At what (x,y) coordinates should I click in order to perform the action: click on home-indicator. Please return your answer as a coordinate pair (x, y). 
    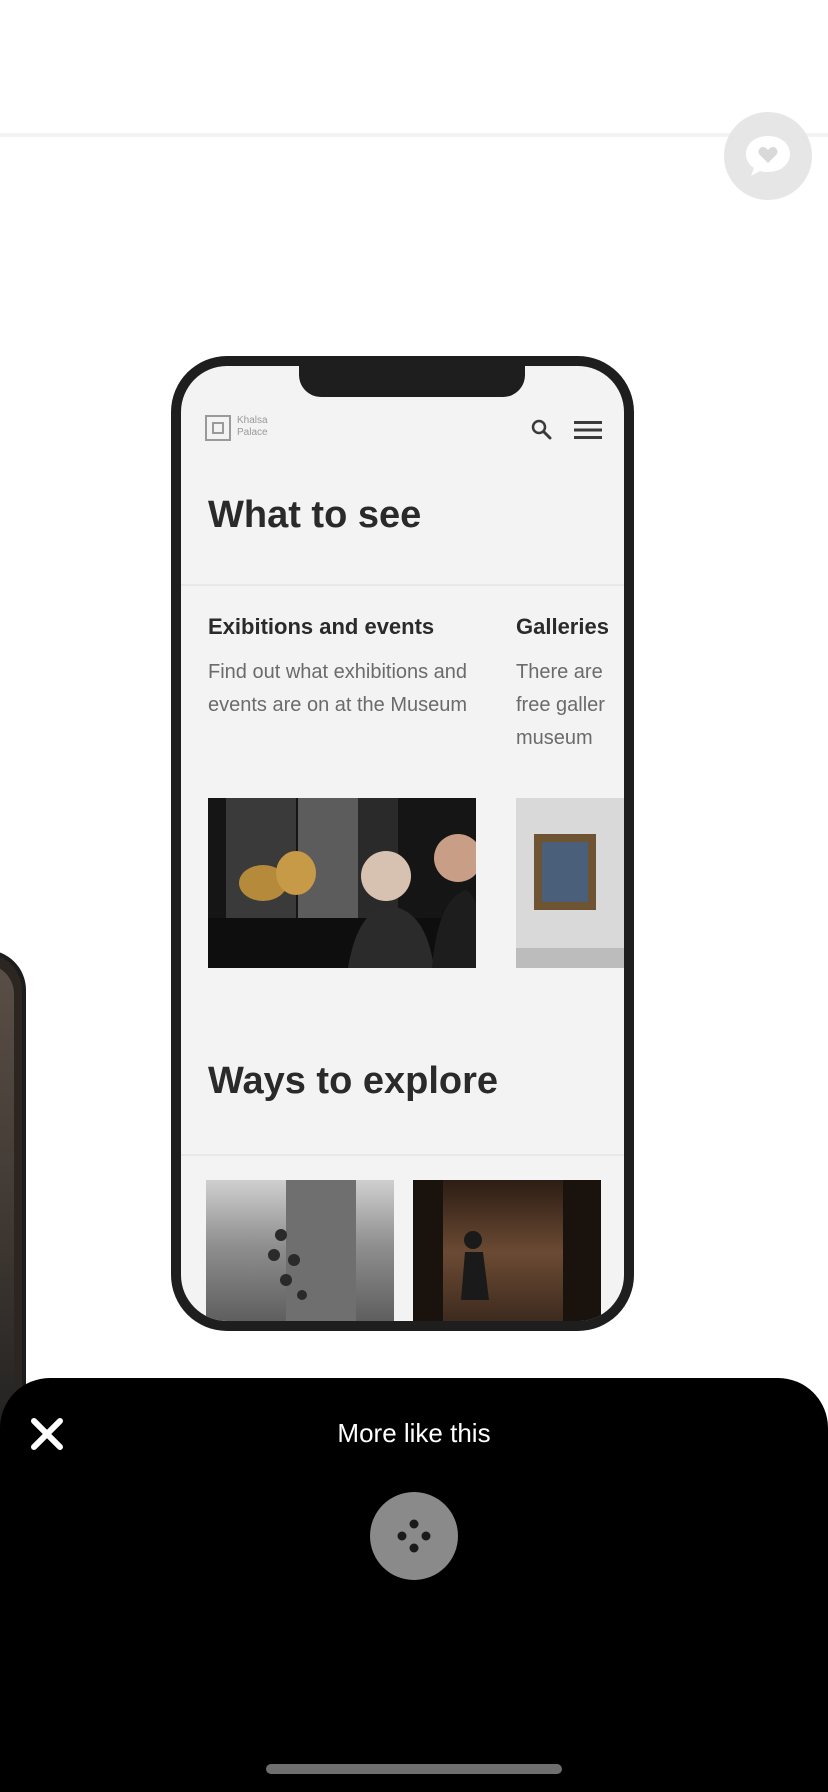
    Looking at the image, I should click on (414, 1769).